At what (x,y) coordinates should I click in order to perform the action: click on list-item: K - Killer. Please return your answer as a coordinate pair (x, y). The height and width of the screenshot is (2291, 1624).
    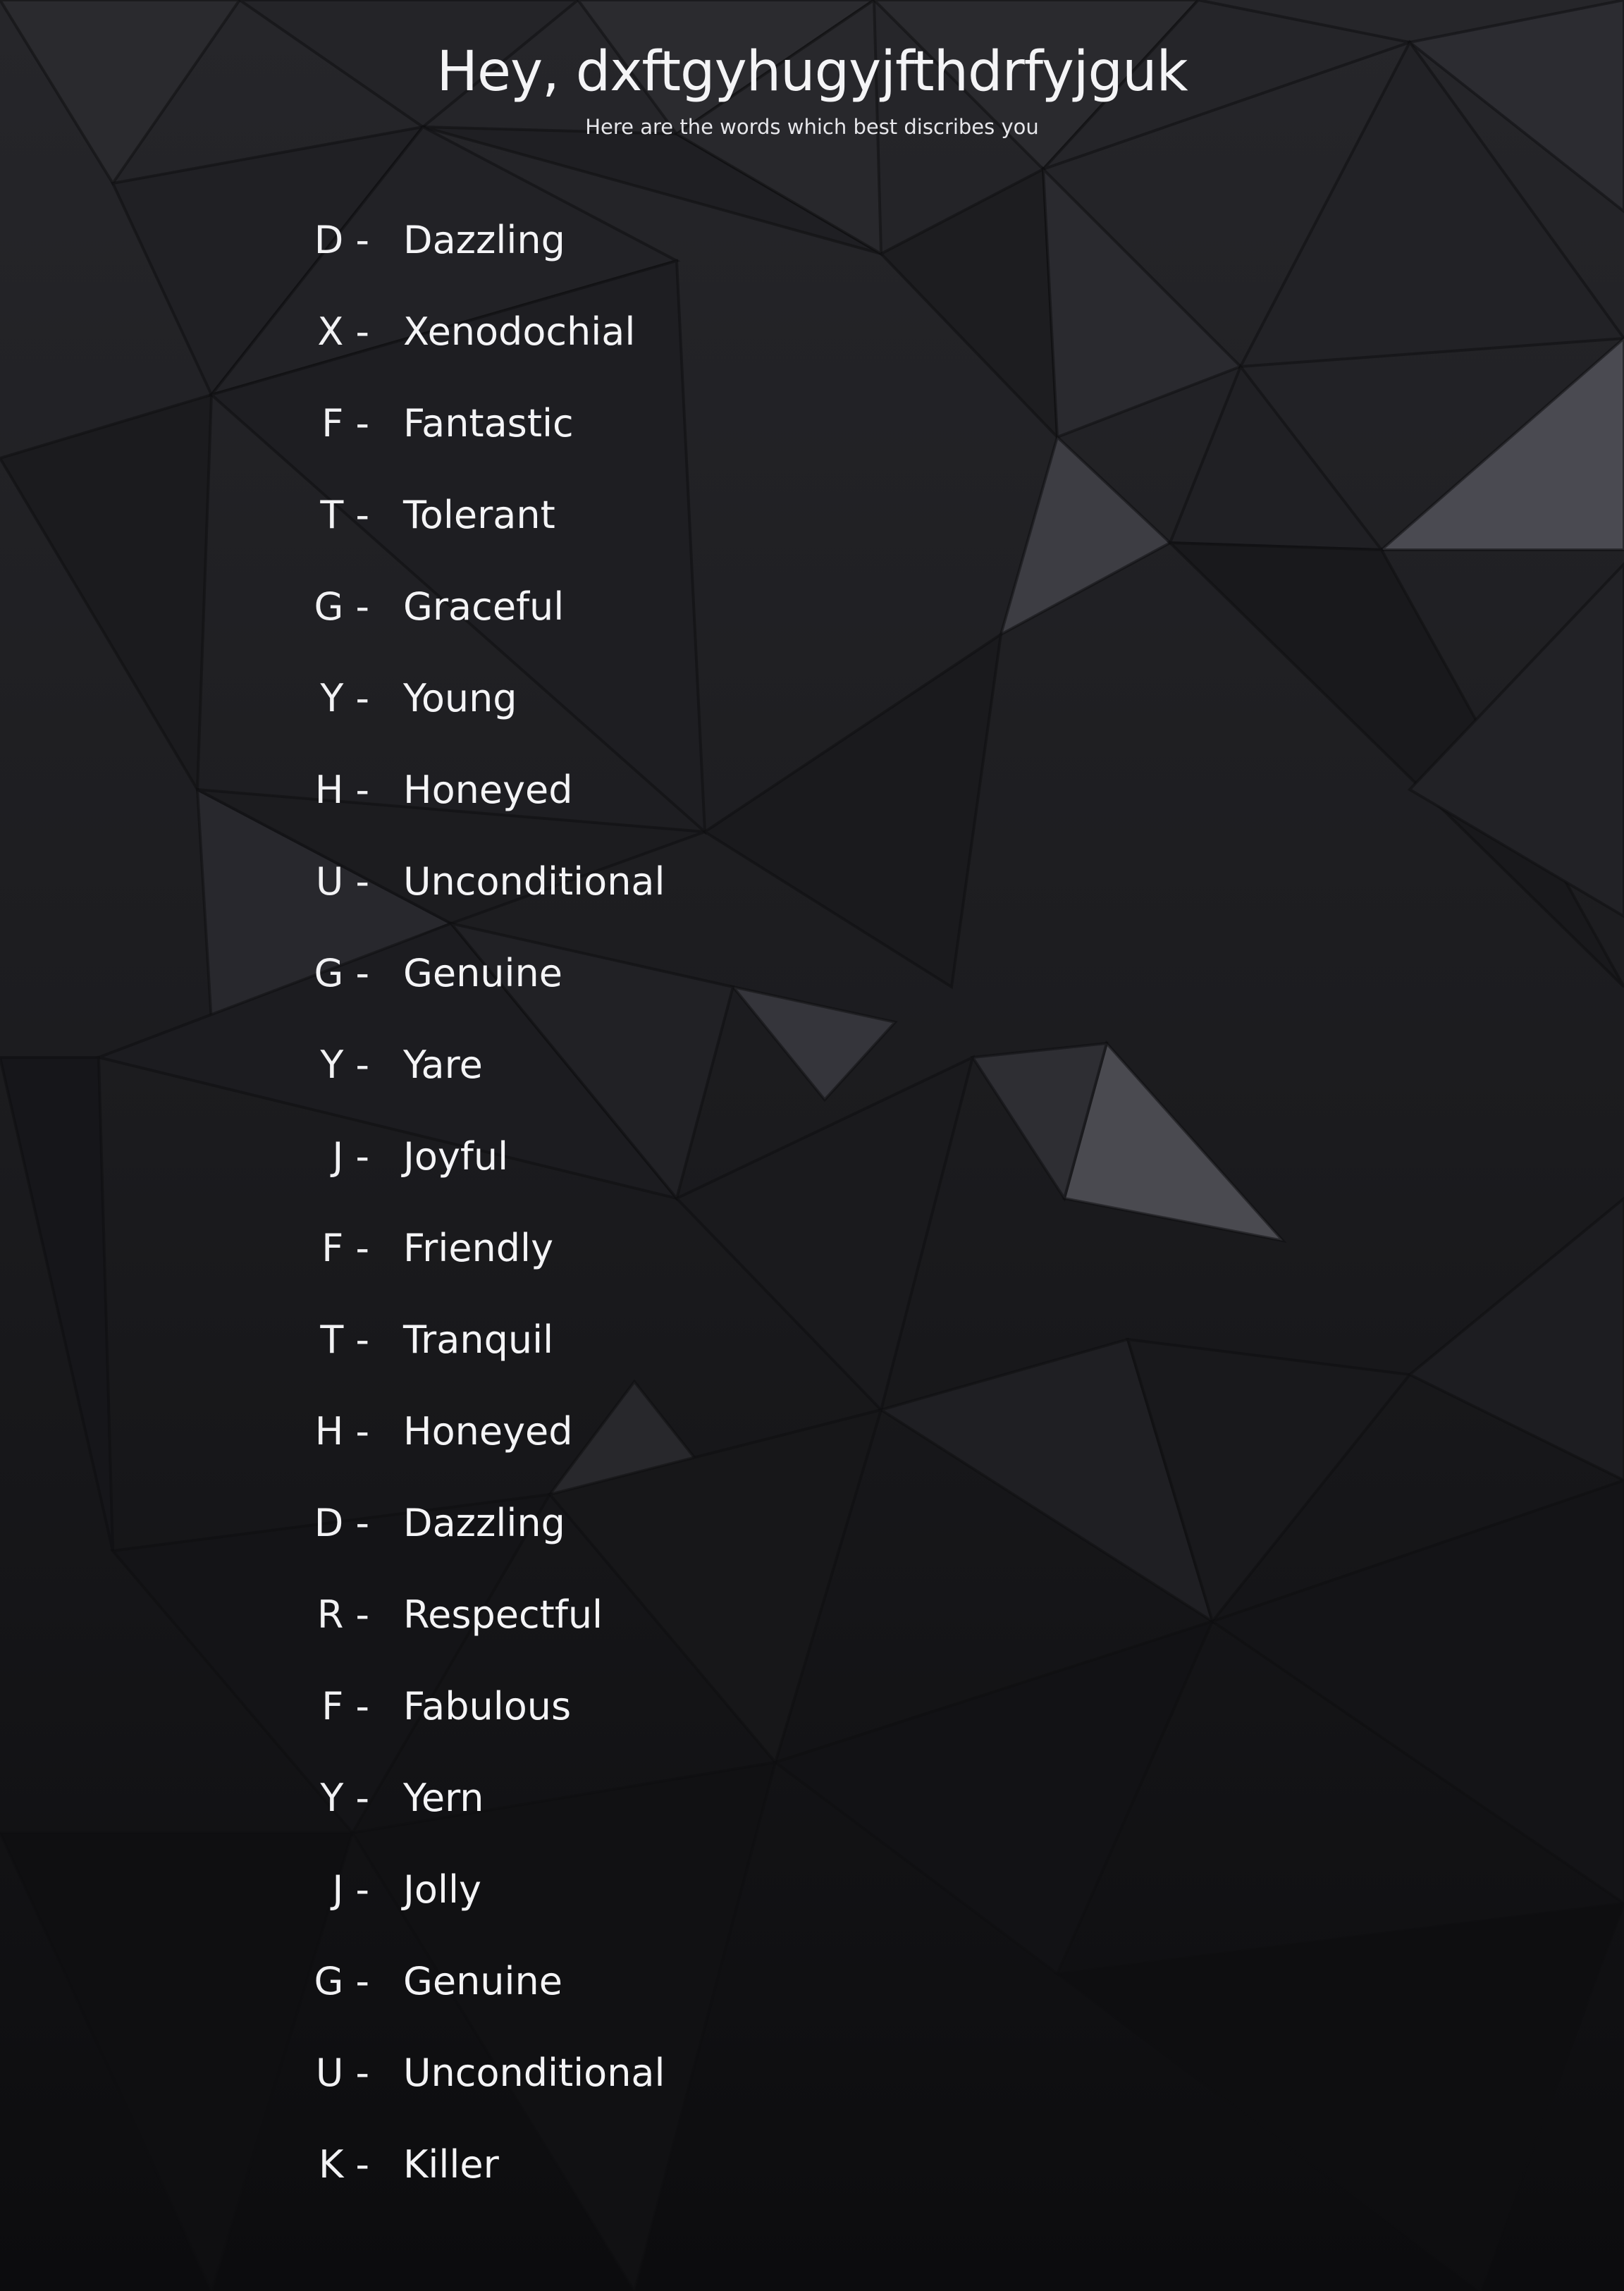
    Looking at the image, I should click on (812, 2170).